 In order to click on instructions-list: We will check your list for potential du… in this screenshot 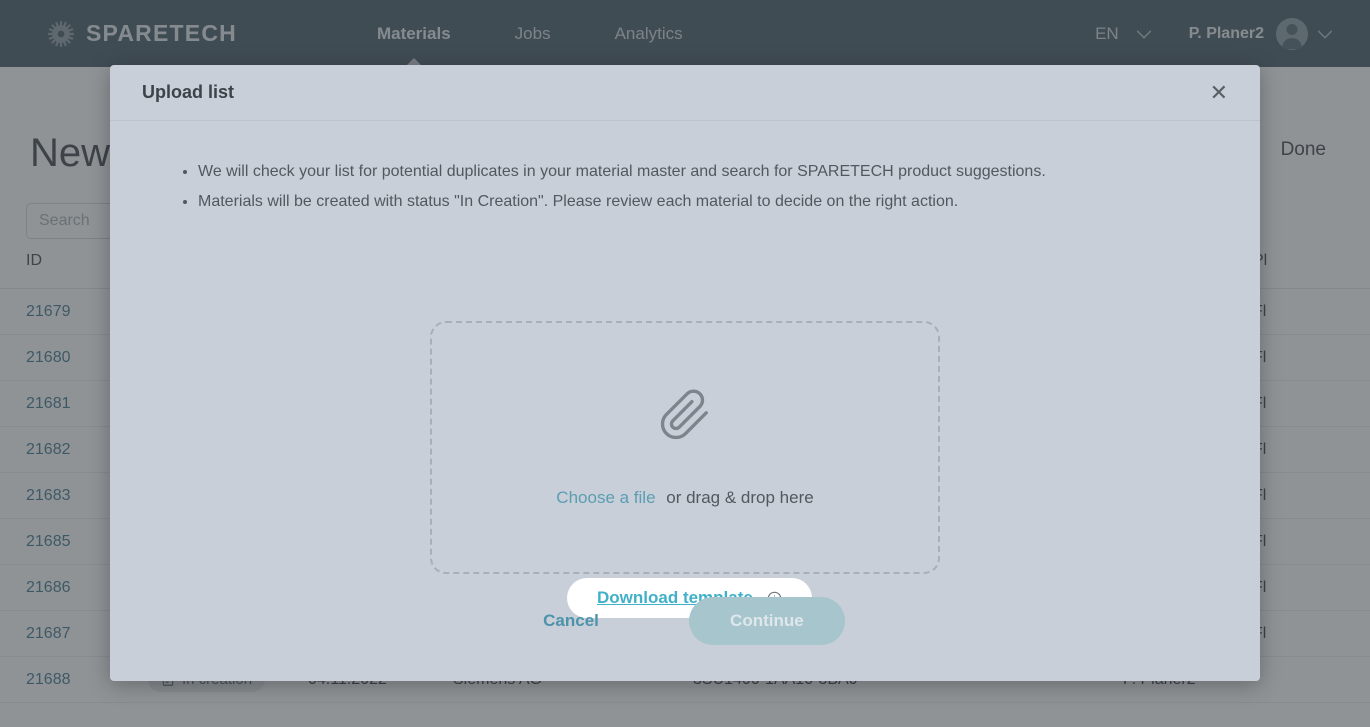, I will do `click(716, 186)`.